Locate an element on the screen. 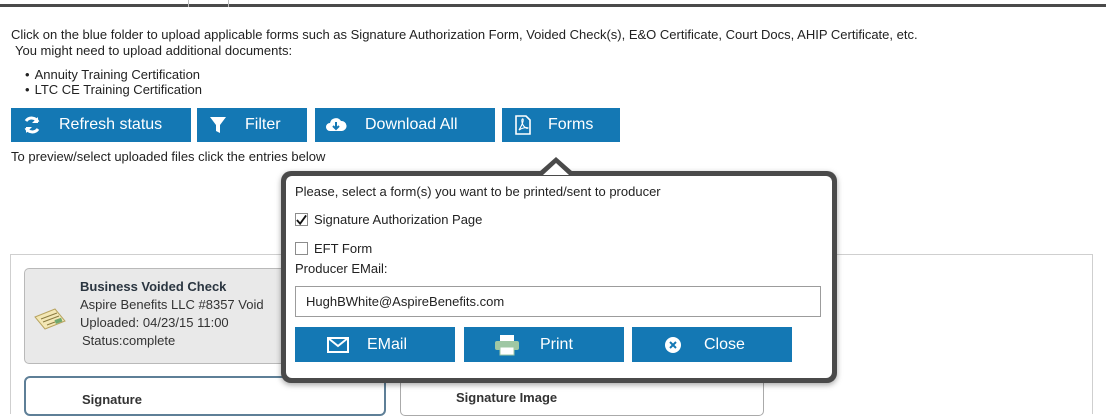 The height and width of the screenshot is (416, 1106). download-all-button: Download All is located at coordinates (405, 125).